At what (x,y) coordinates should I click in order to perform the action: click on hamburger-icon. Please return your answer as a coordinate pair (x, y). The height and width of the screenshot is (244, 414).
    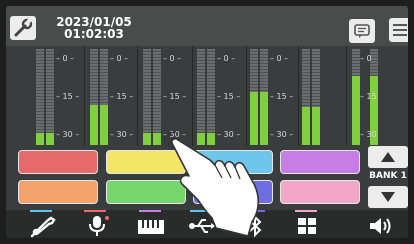
    Looking at the image, I should click on (398, 30).